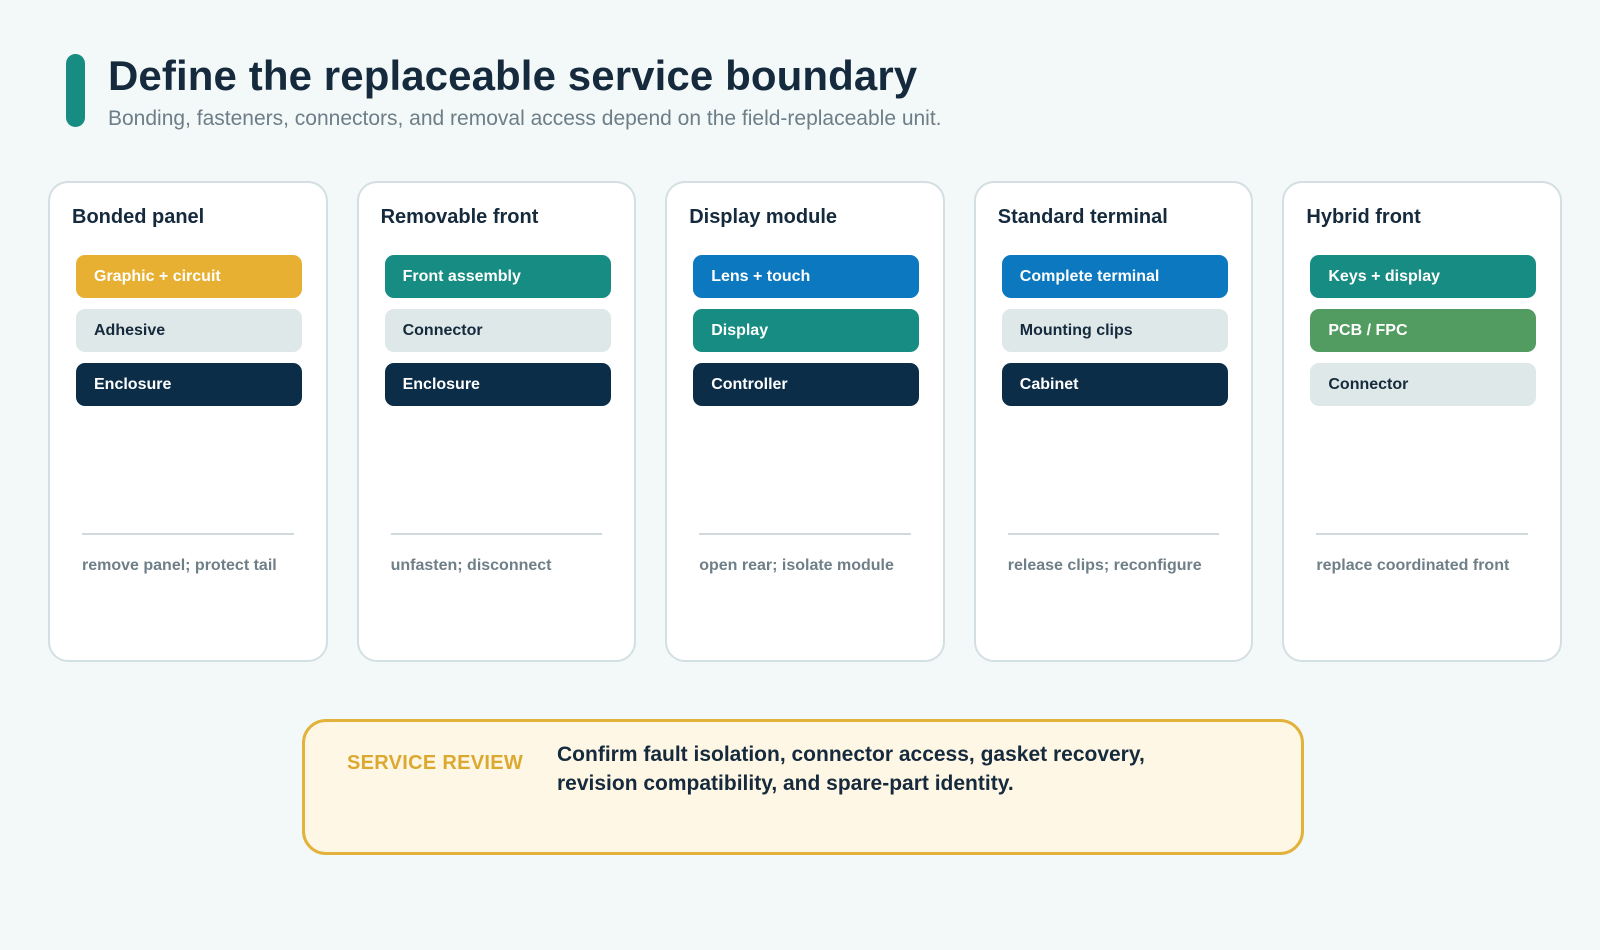  Describe the element at coordinates (189, 276) in the screenshot. I see `layer-block: Graphic + circuit` at that location.